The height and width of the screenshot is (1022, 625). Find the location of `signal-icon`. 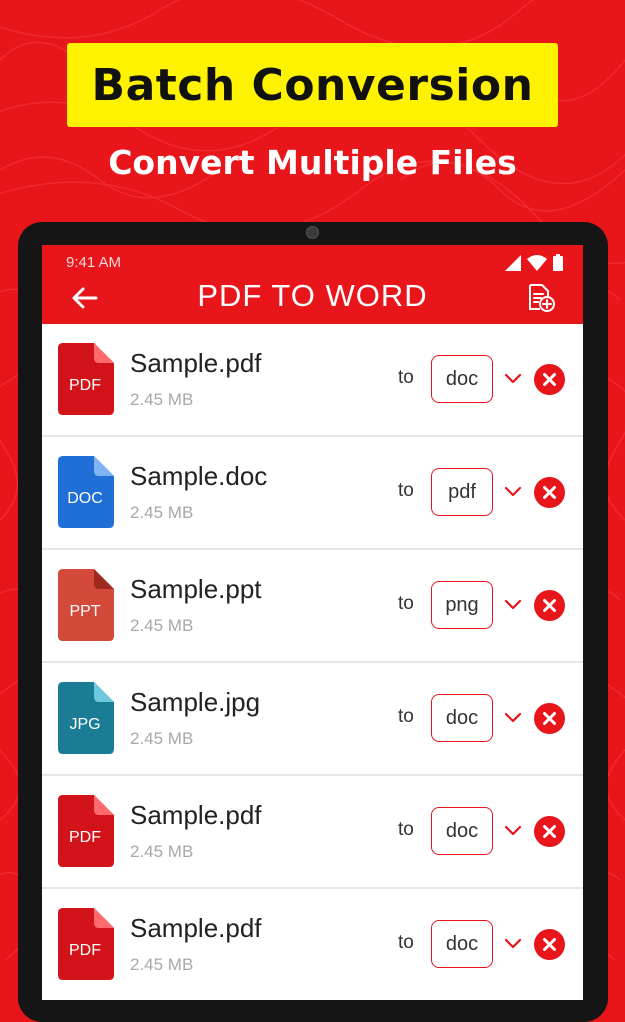

signal-icon is located at coordinates (513, 265).